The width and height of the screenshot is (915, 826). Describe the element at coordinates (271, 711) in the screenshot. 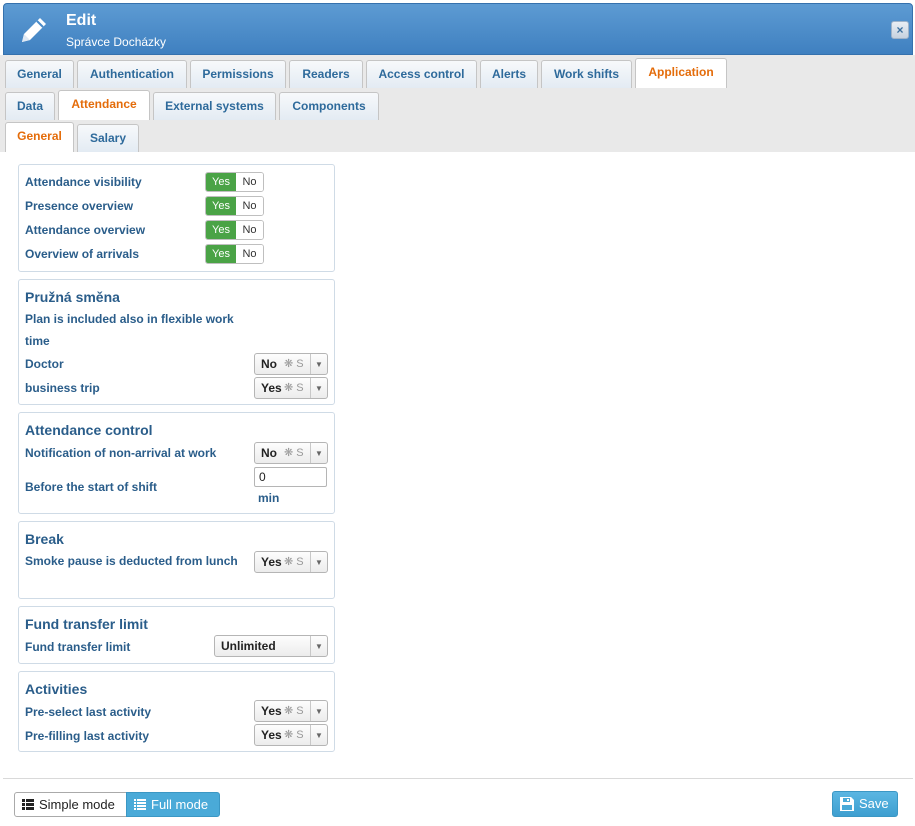

I see `preselect-activity-value: Yes` at that location.